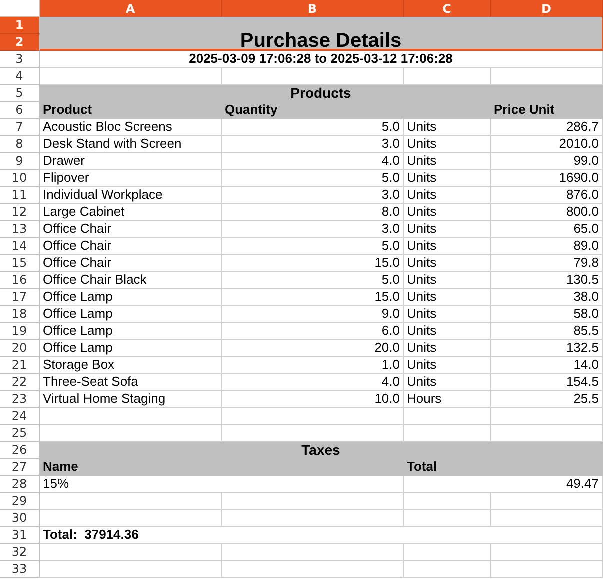  Describe the element at coordinates (20, 110) in the screenshot. I see `row-header: 6` at that location.